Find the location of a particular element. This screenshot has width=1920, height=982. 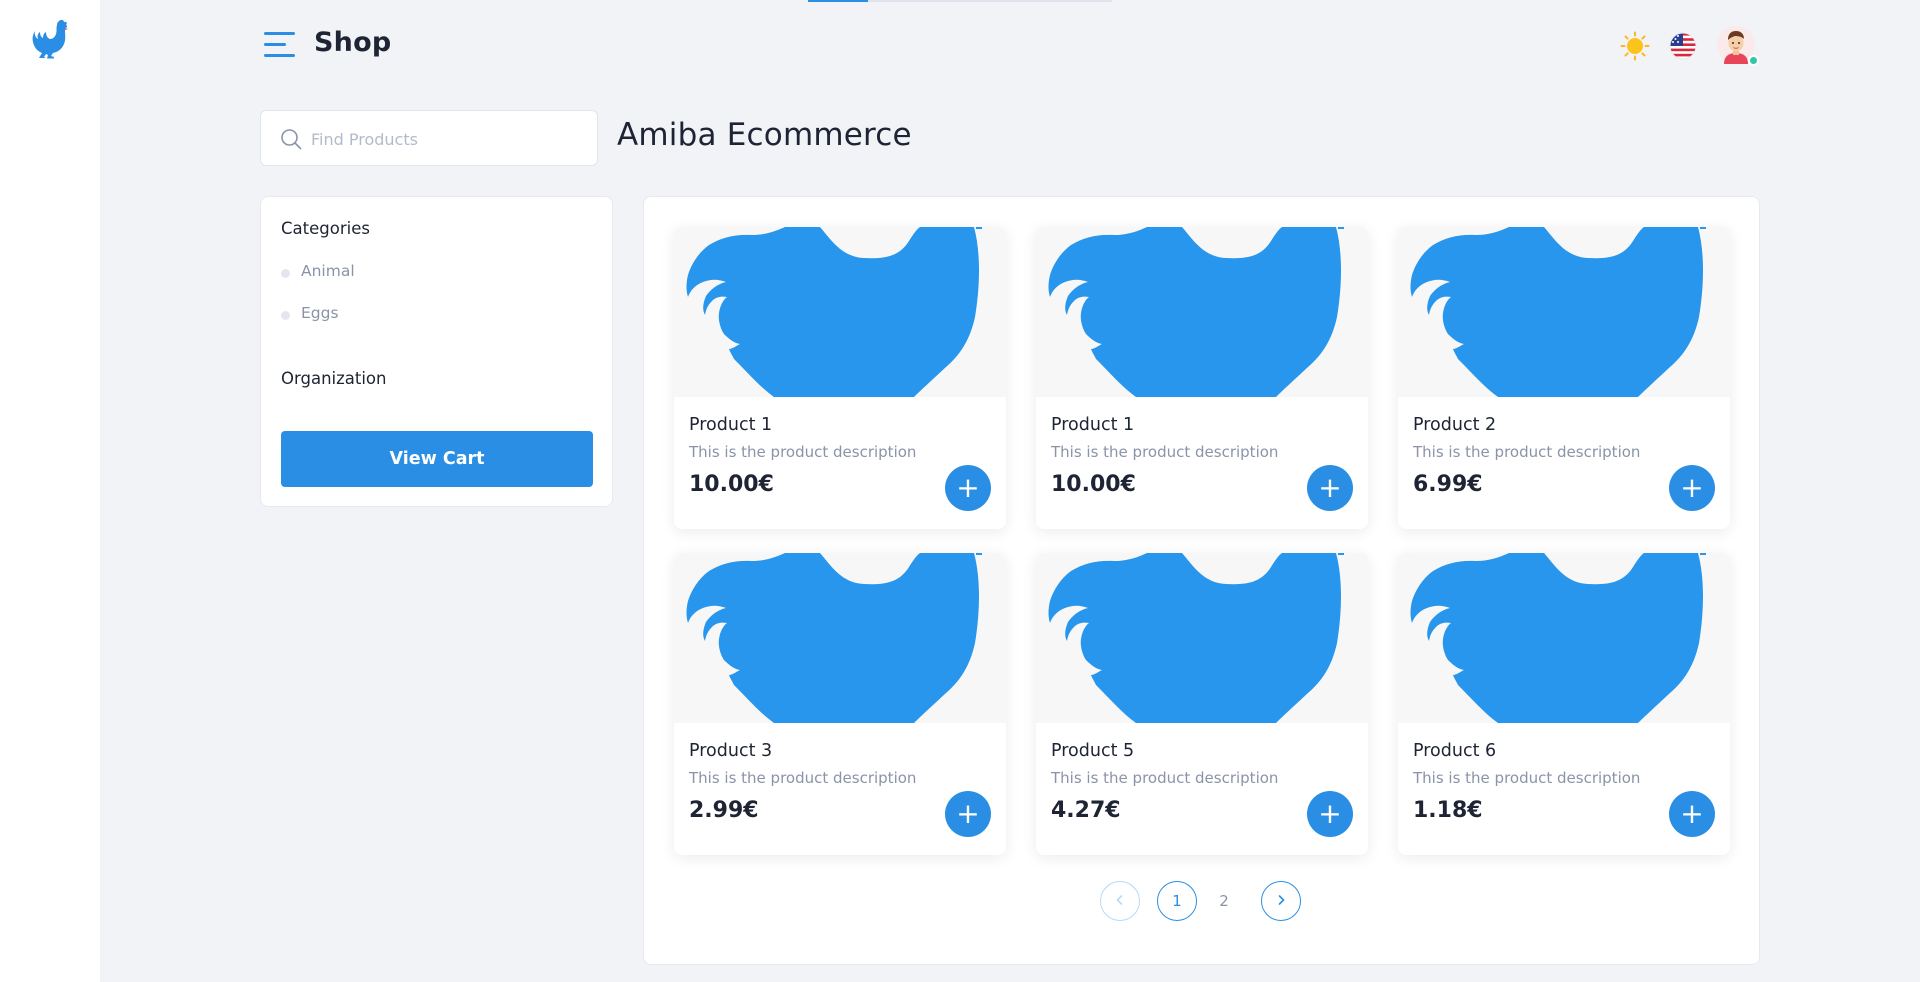

category-label: Animal is located at coordinates (328, 271).